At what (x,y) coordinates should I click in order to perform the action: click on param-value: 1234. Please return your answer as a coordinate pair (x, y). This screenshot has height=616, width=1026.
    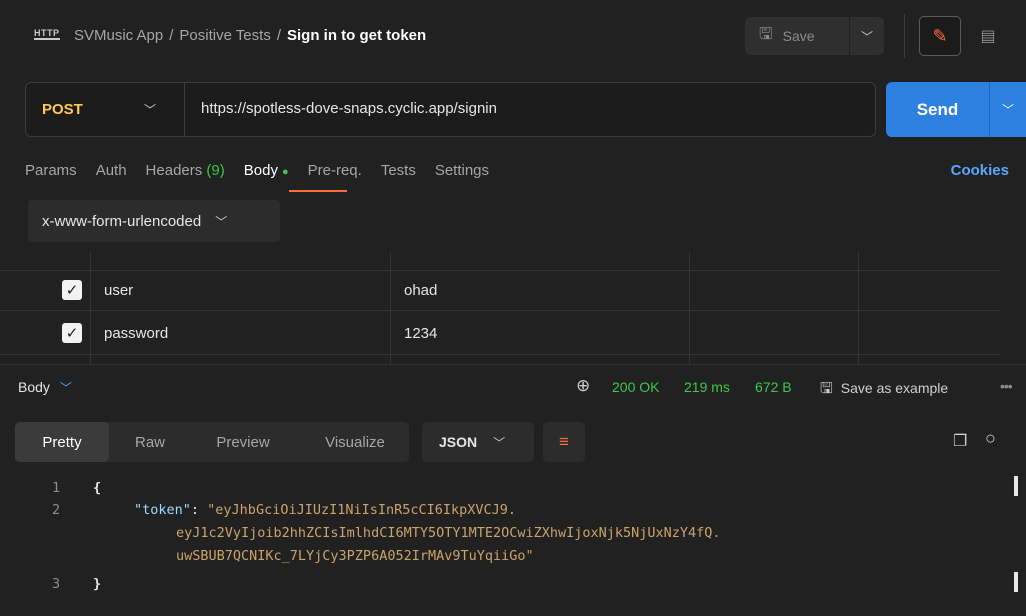
    Looking at the image, I should click on (420, 333).